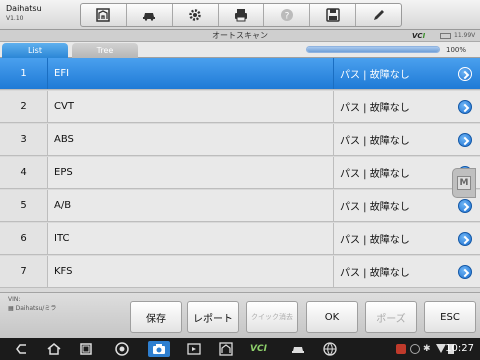 This screenshot has height=360, width=480. I want to click on notification-icon, so click(401, 349).